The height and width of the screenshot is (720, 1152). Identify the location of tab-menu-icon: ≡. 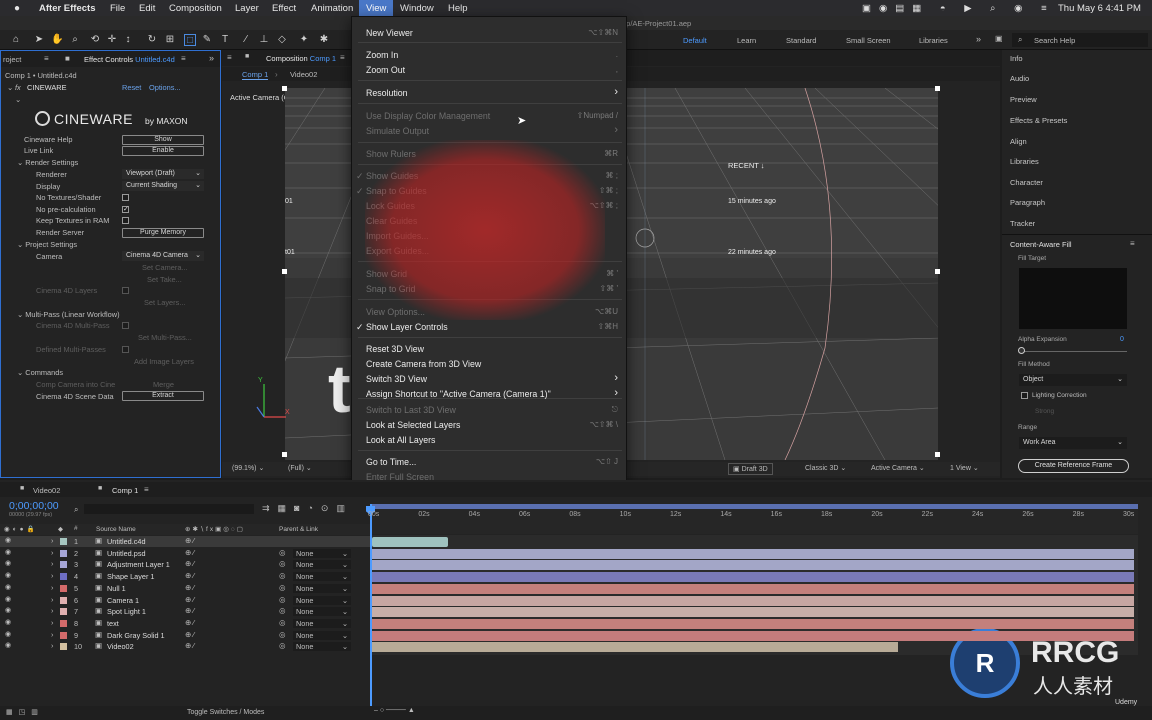
(342, 57).